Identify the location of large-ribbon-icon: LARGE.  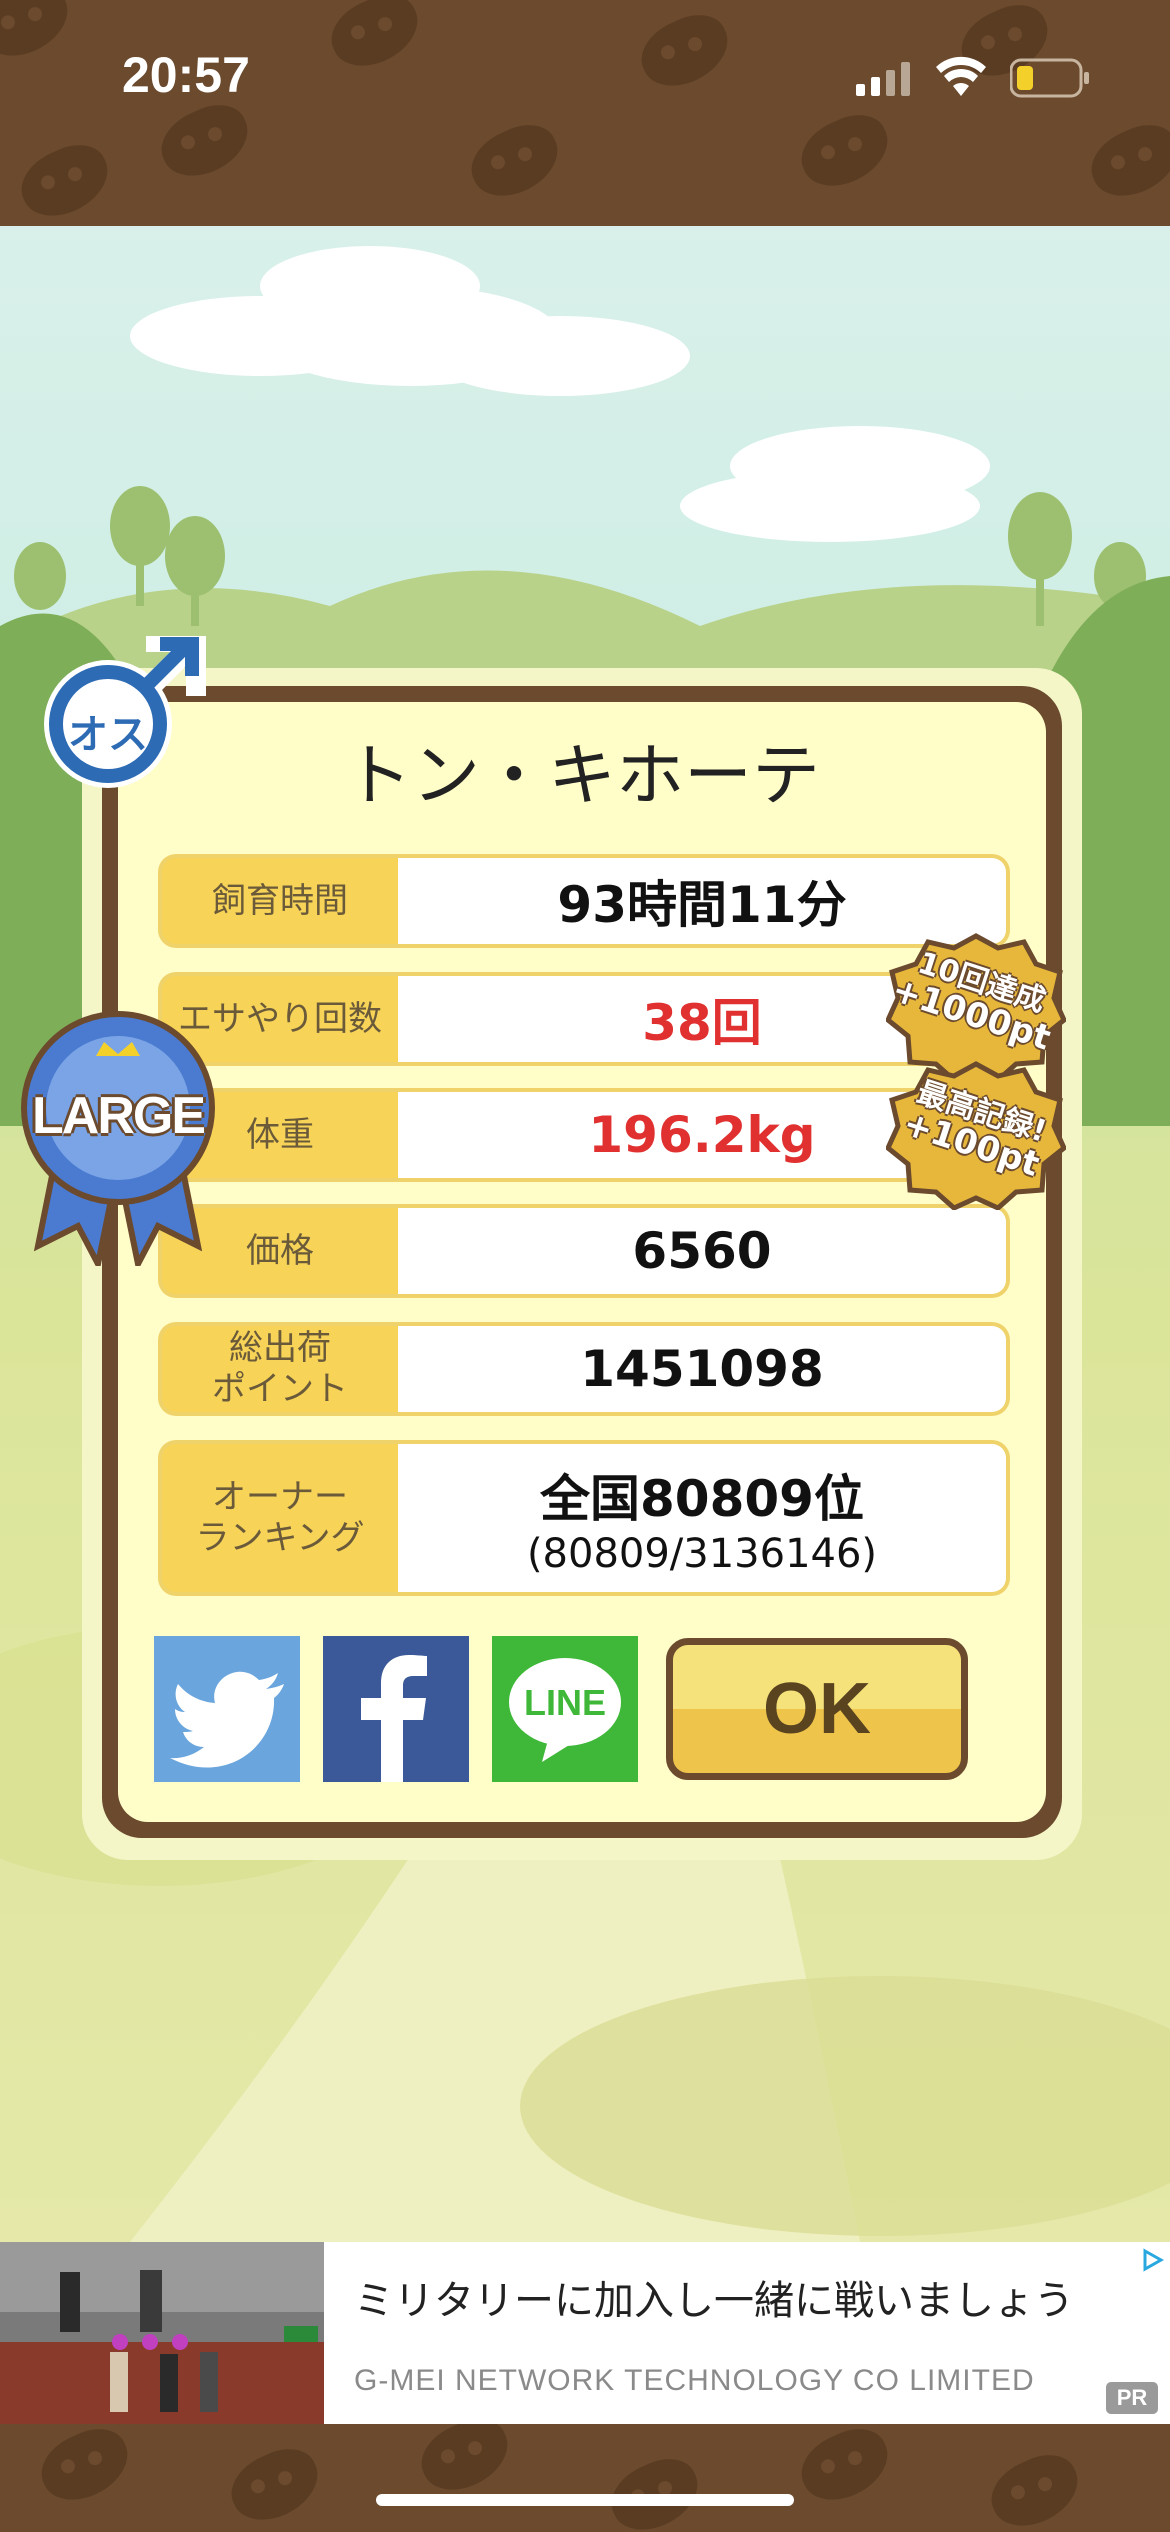
(118, 1134).